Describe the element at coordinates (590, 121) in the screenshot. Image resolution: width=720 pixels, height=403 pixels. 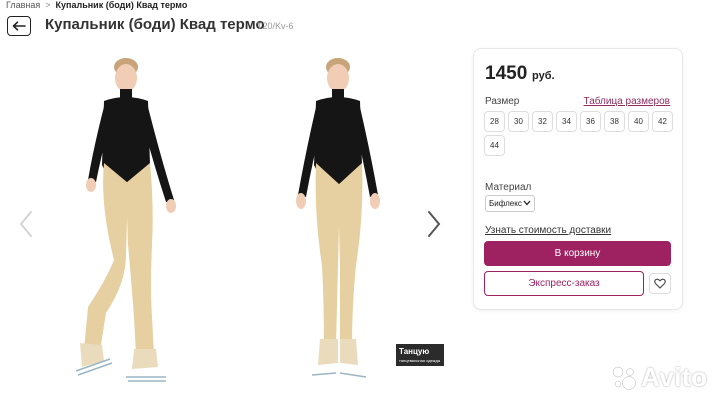
I see `size-option: 36` at that location.